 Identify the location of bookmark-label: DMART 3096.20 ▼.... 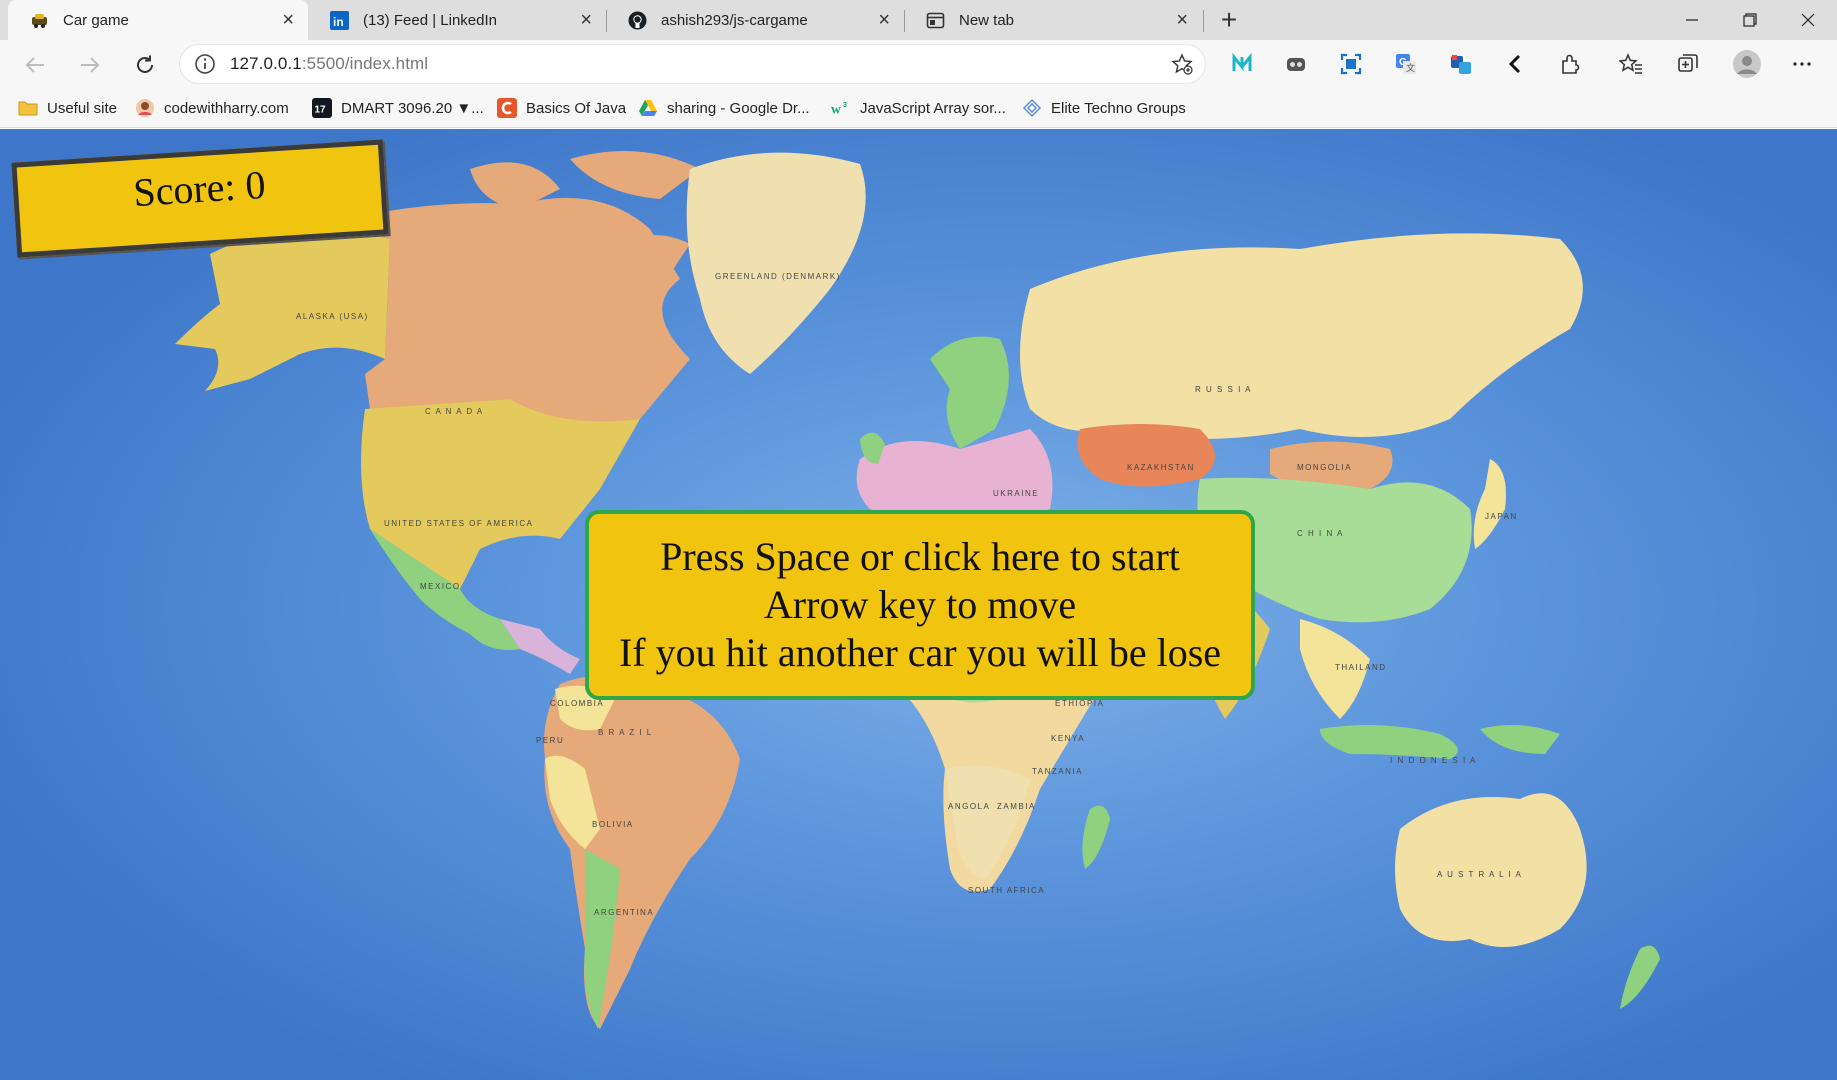
(412, 108).